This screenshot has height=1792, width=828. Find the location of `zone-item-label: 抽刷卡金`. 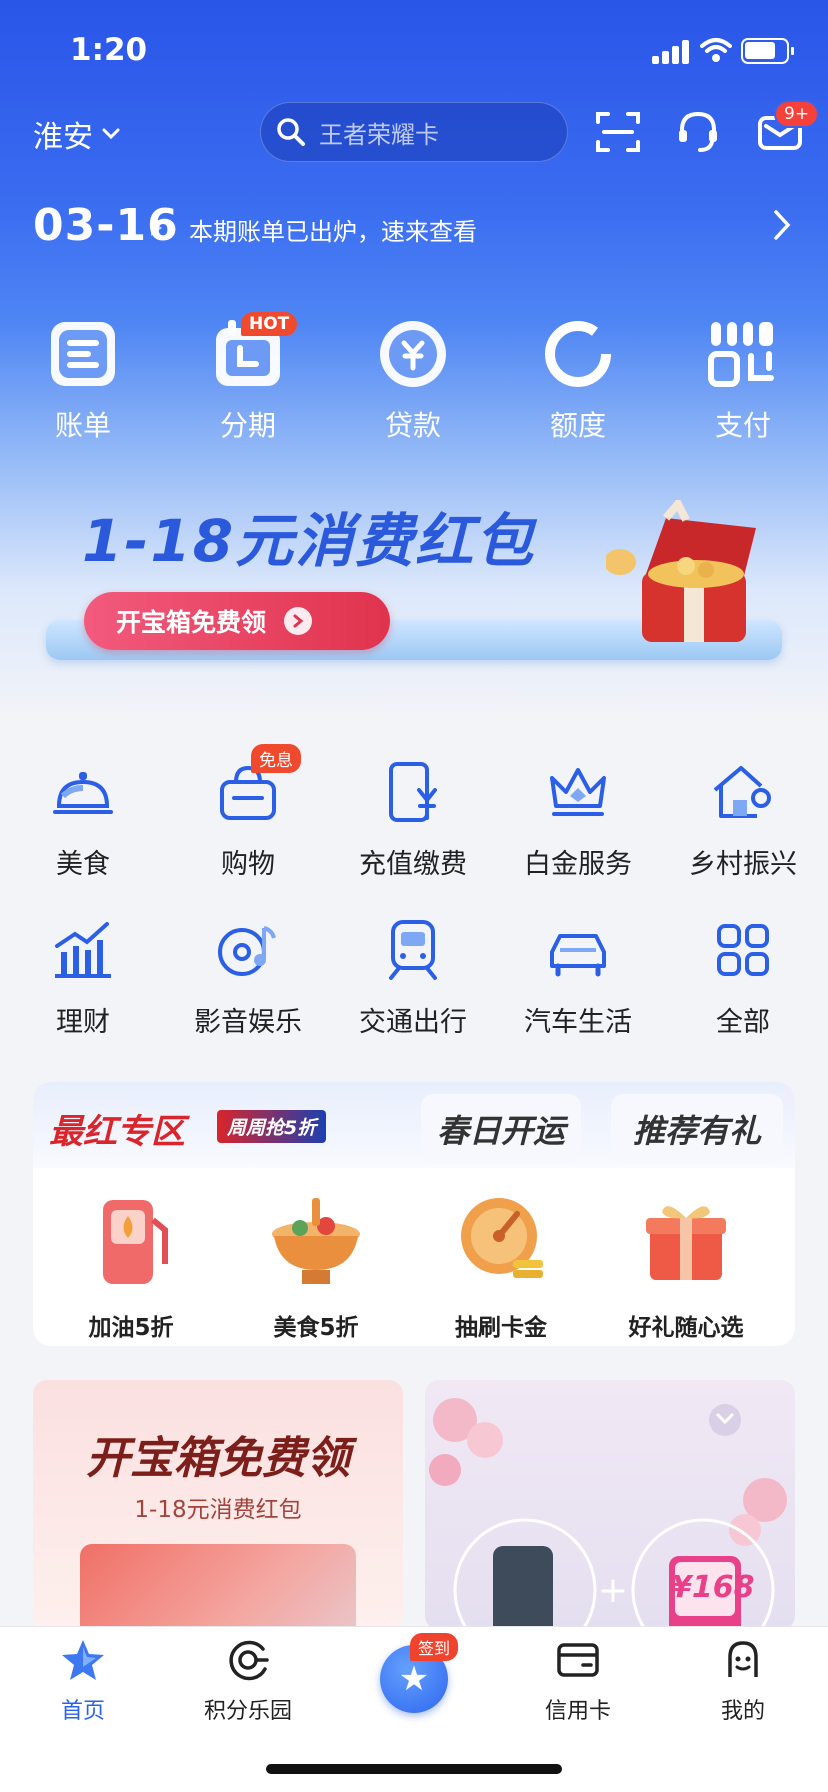

zone-item-label: 抽刷卡金 is located at coordinates (501, 1328).